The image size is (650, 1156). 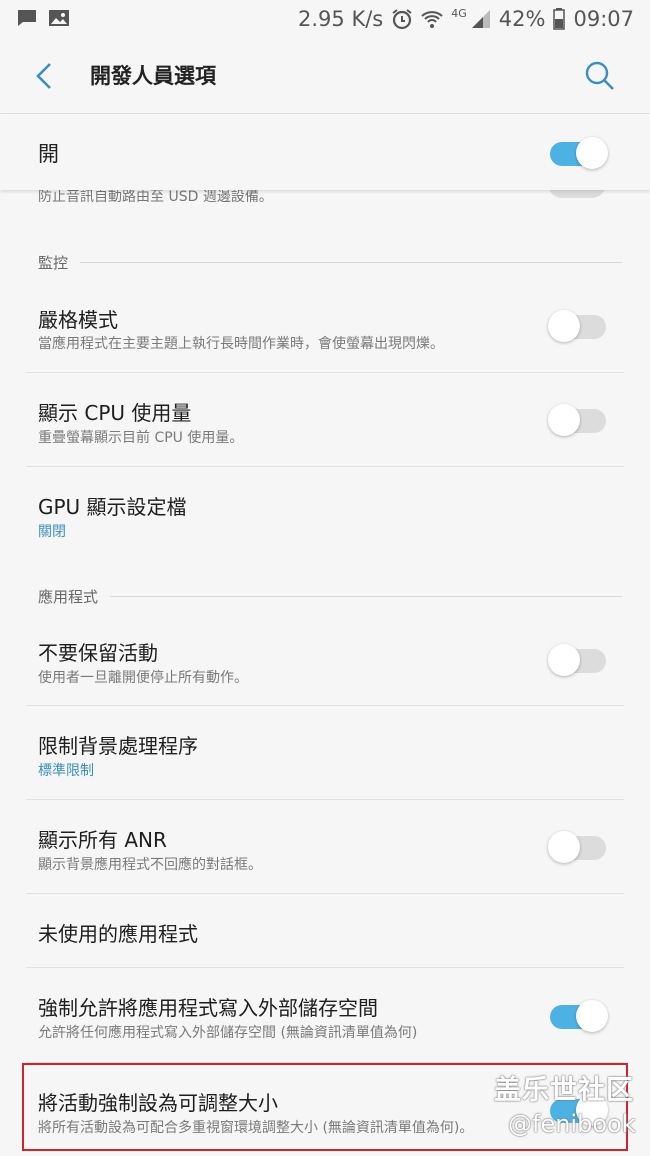 What do you see at coordinates (325, 152) in the screenshot?
I see `master-switch-row: 開` at bounding box center [325, 152].